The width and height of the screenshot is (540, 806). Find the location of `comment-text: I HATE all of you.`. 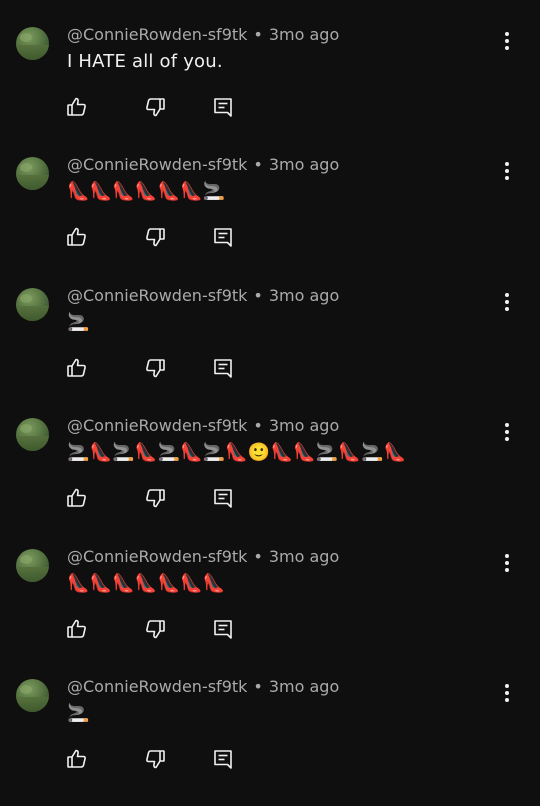

comment-text: I HATE all of you. is located at coordinates (145, 61).